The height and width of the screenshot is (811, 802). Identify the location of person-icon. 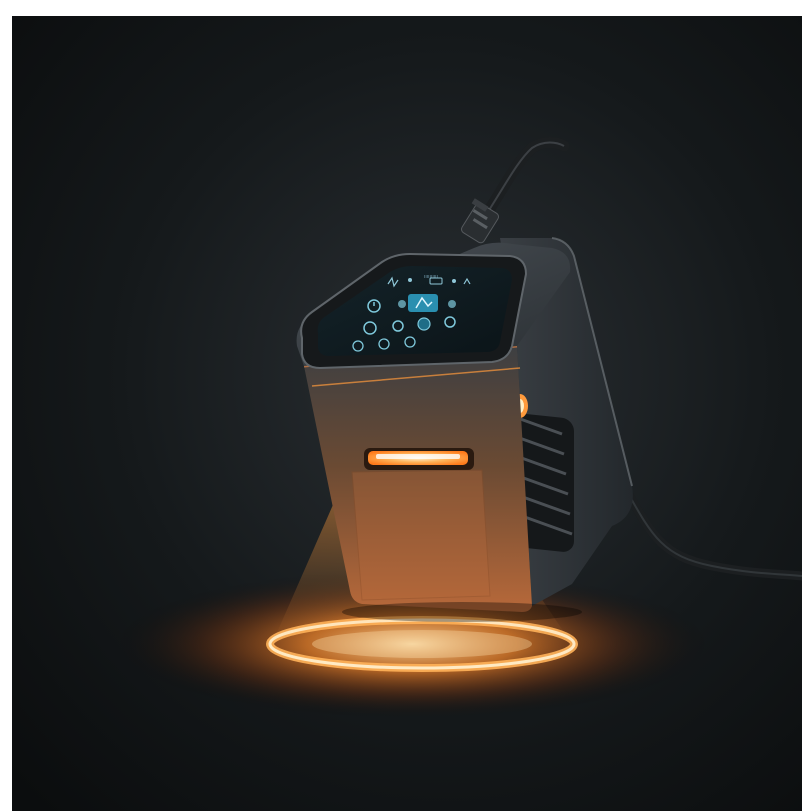
(410, 280).